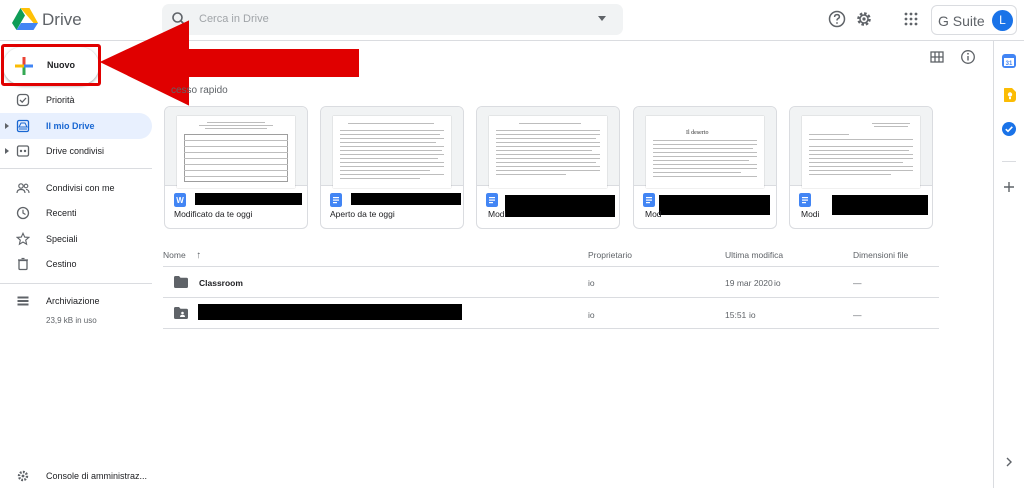  What do you see at coordinates (229, 63) in the screenshot?
I see `annotation-arrow-icon` at bounding box center [229, 63].